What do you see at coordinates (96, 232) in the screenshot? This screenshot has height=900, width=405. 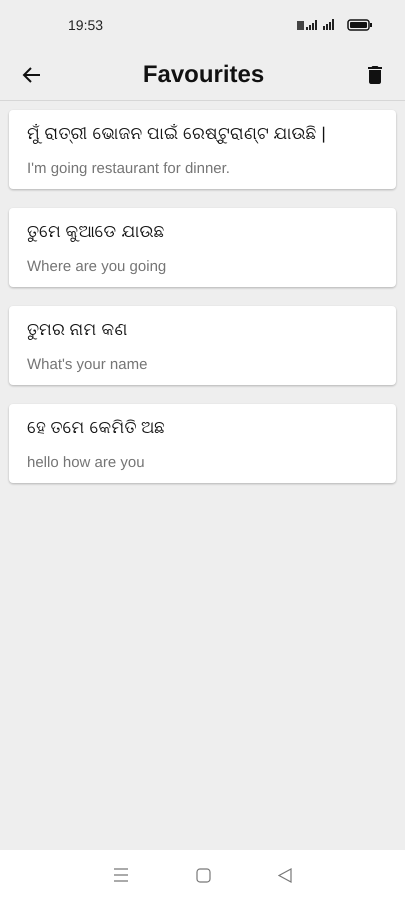 I see `odia-phrase: ତୁମେ କୁଆଡେ ଯାଉଛ` at bounding box center [96, 232].